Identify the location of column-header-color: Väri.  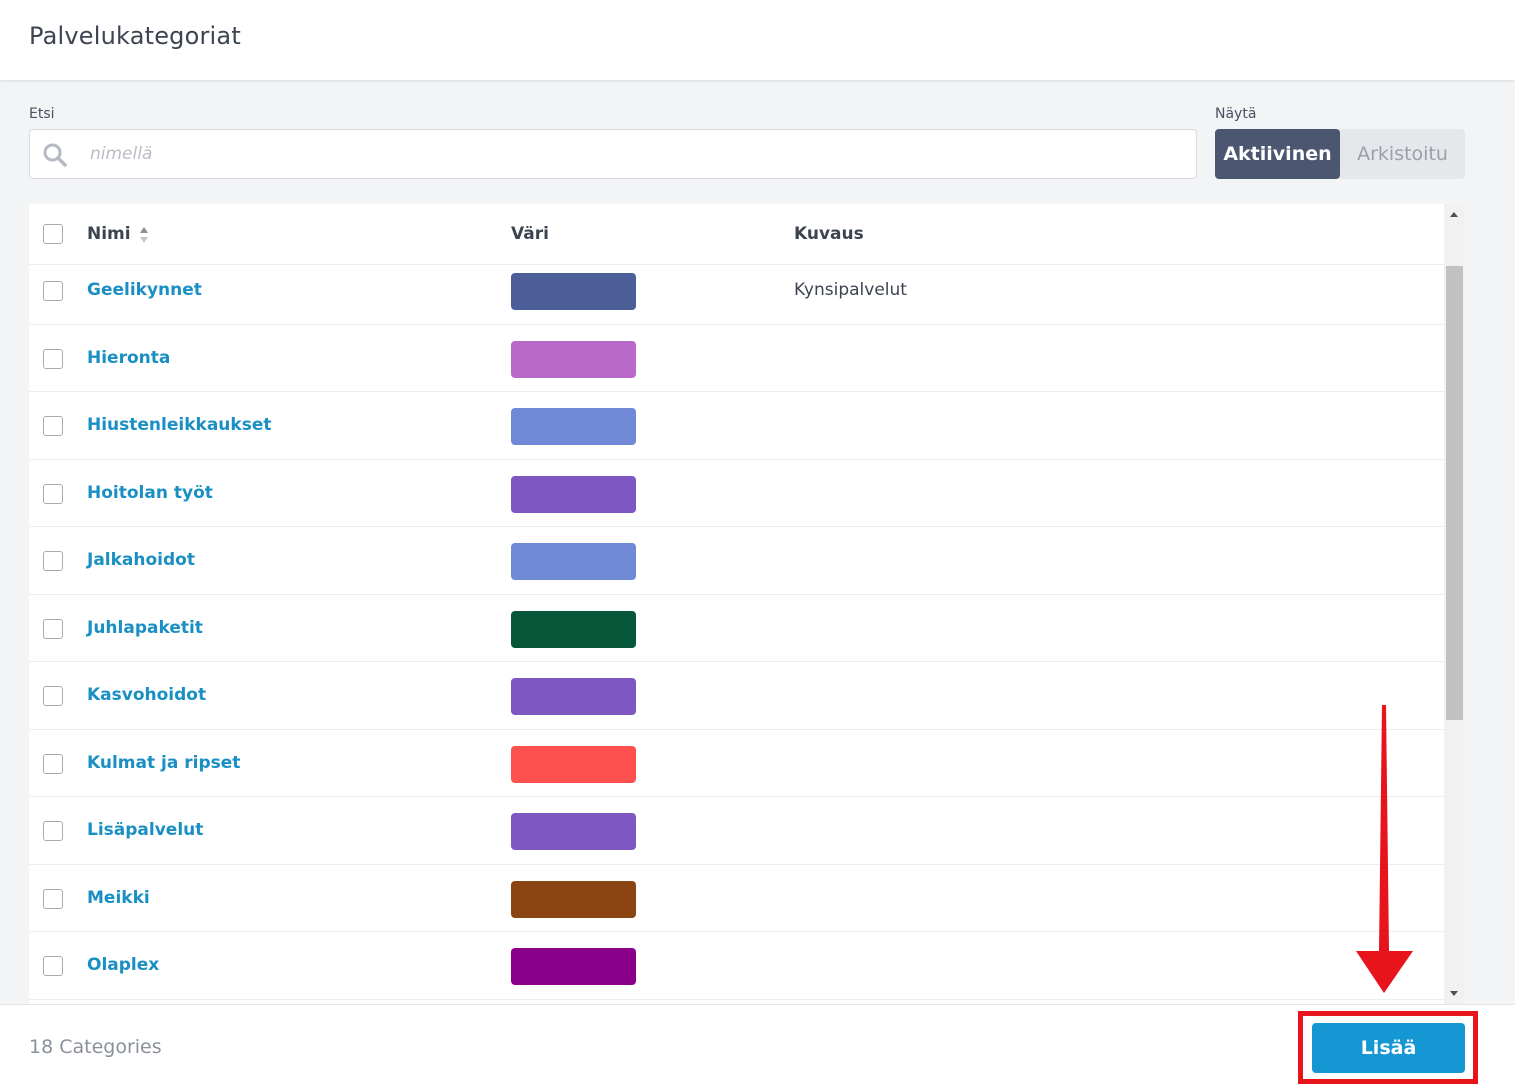
(530, 234).